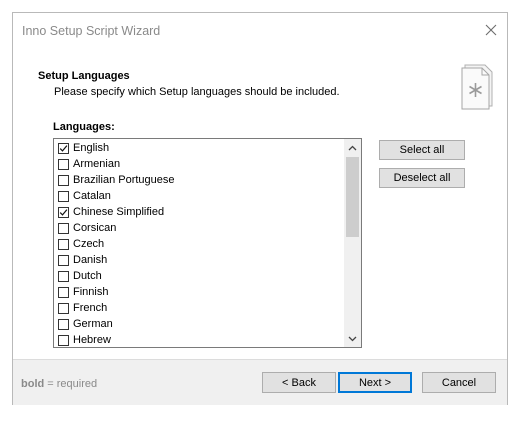  Describe the element at coordinates (95, 228) in the screenshot. I see `language-label: Corsican` at that location.